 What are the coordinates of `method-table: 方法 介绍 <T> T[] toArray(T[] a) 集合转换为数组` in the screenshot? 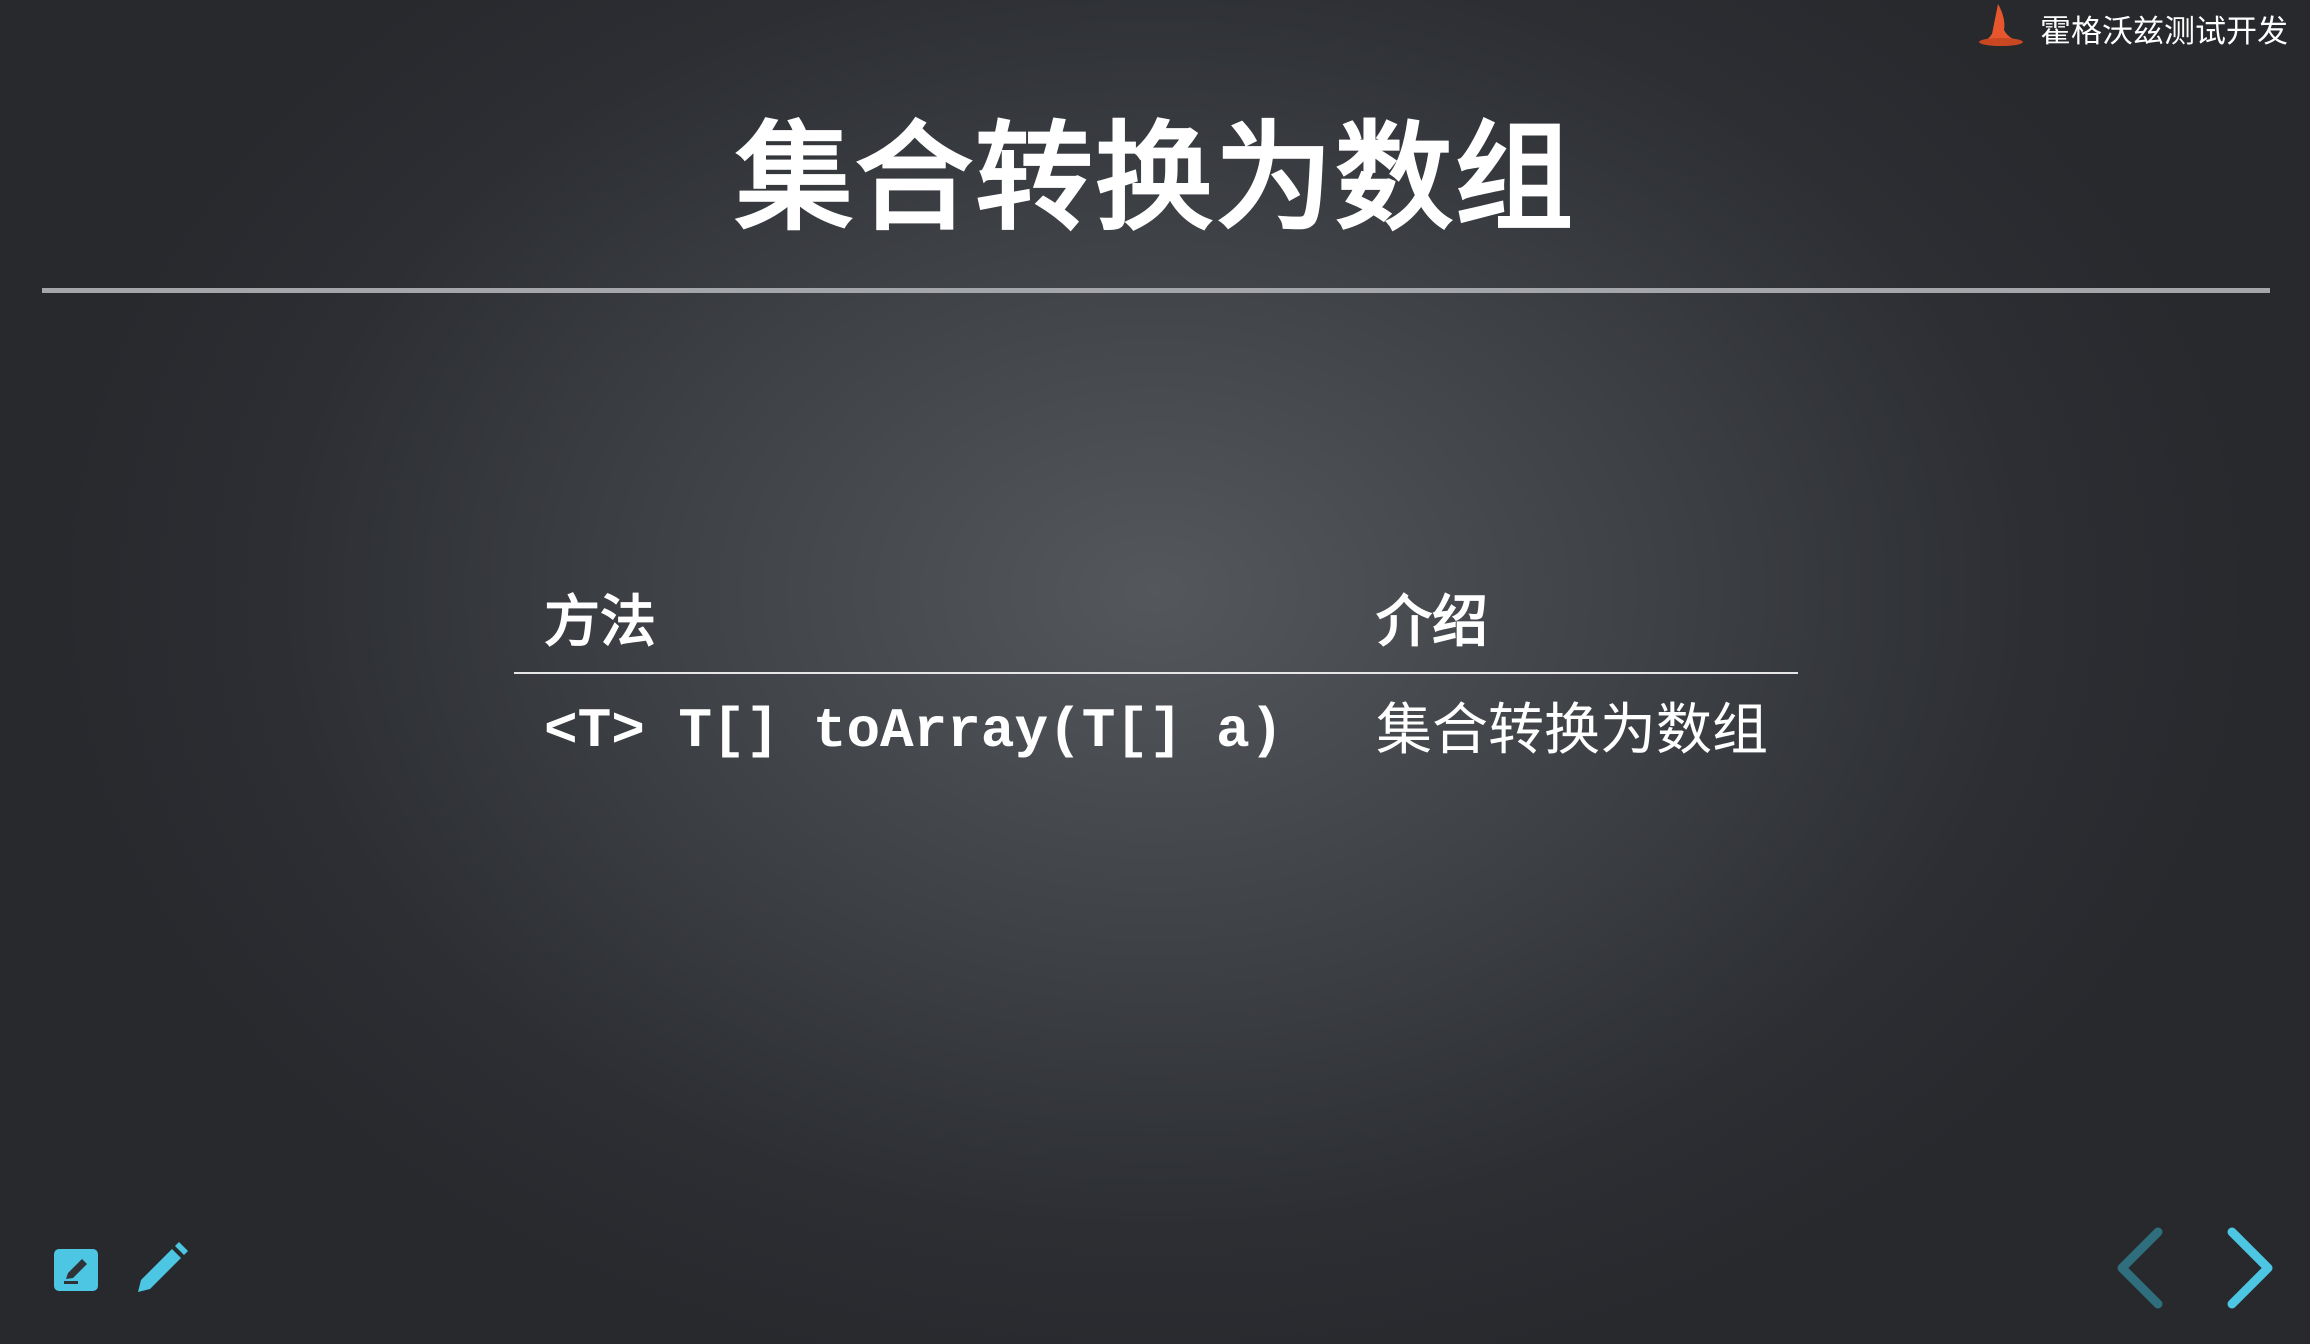 It's located at (1156, 678).